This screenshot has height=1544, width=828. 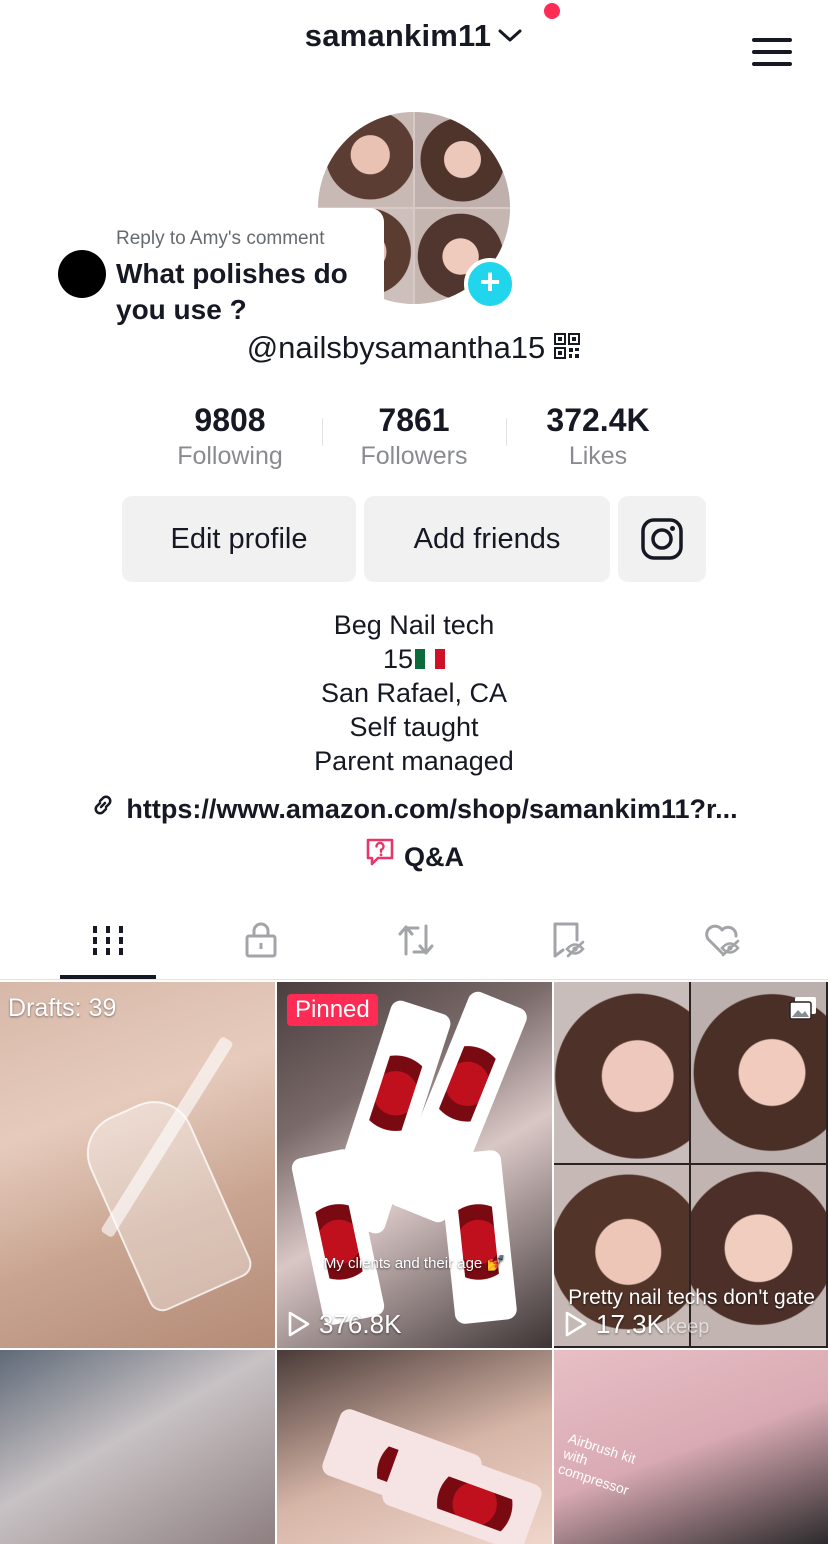 What do you see at coordinates (662, 543) in the screenshot?
I see `instagram-icon` at bounding box center [662, 543].